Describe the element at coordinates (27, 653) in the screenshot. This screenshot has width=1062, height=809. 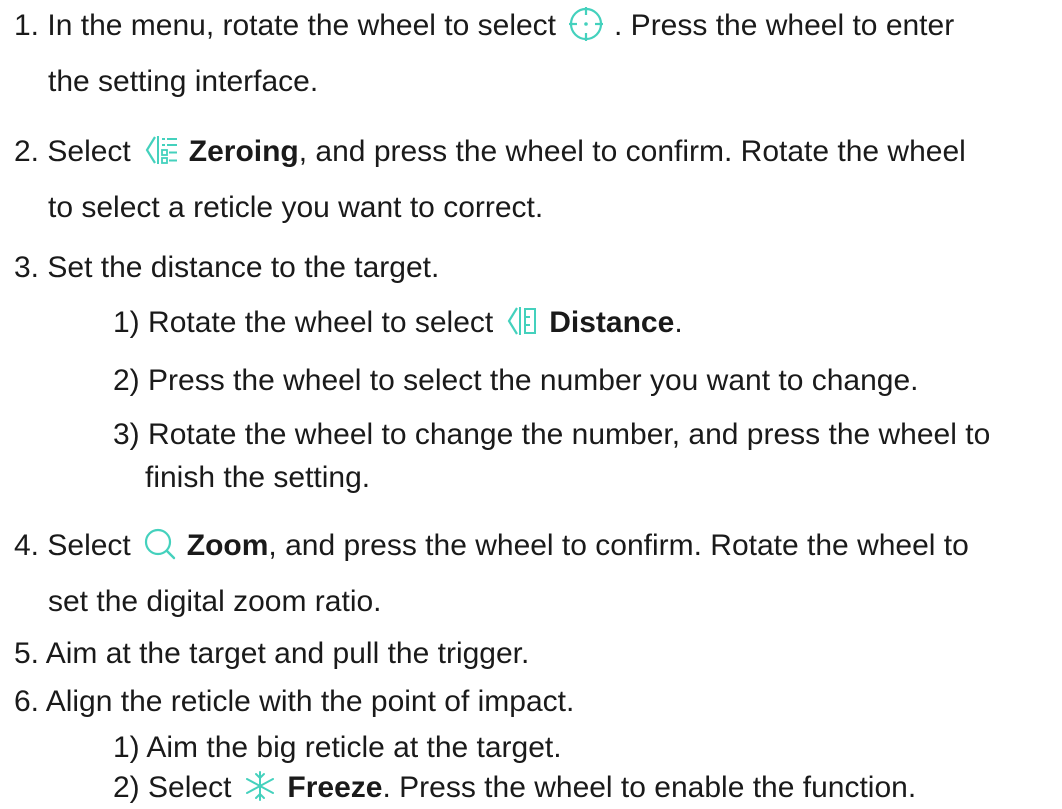
I see `step-number: 5.` at that location.